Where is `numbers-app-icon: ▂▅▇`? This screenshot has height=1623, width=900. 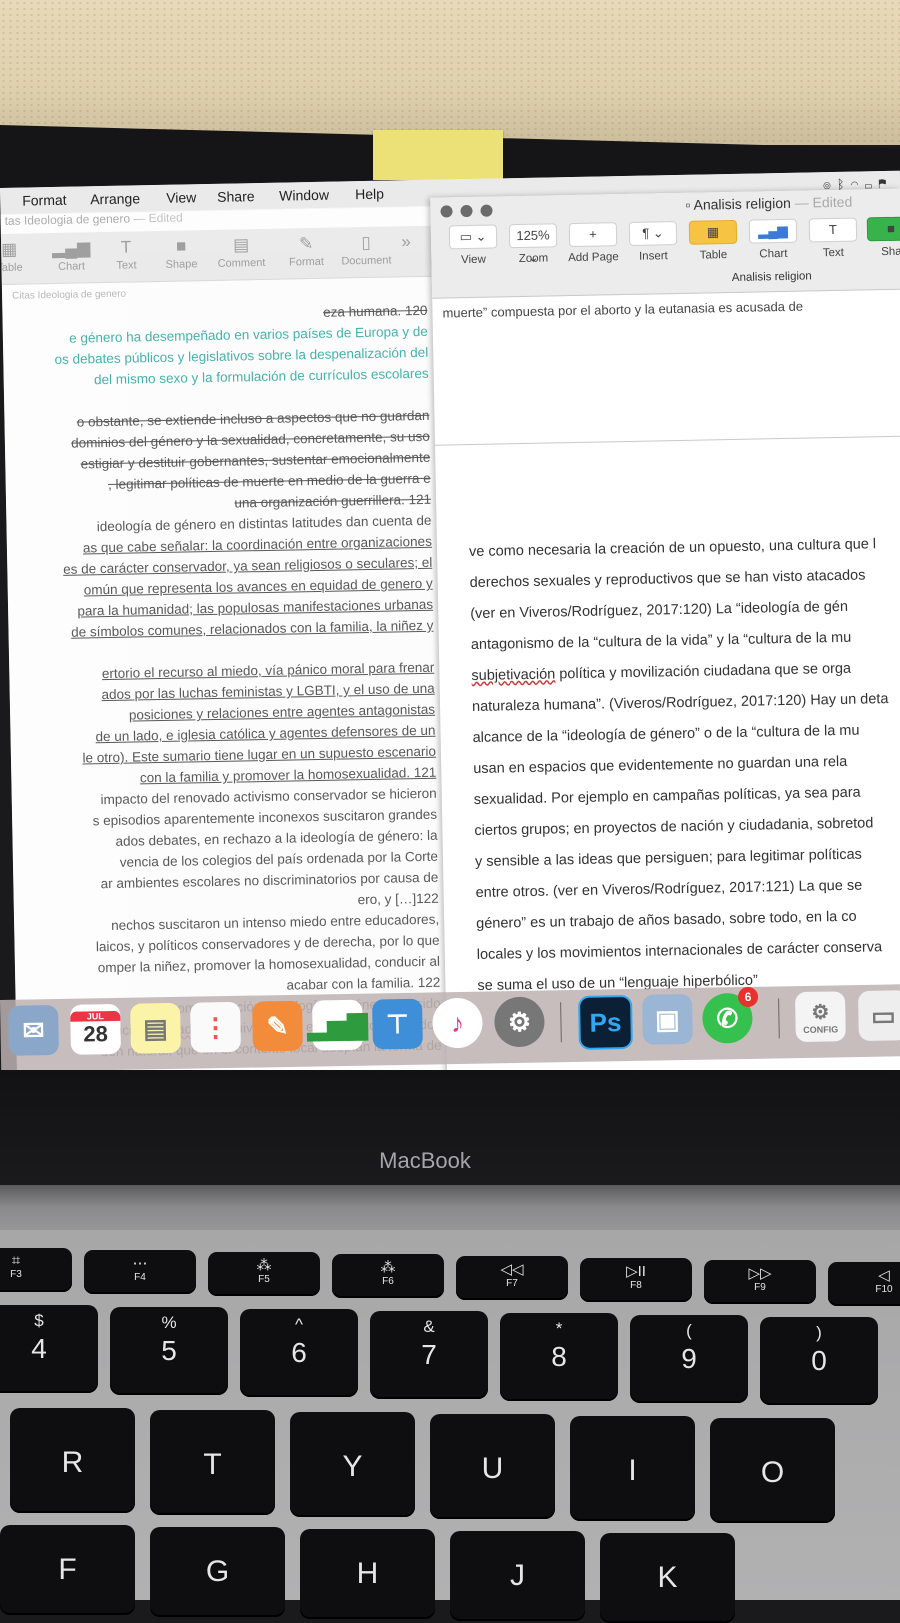
numbers-app-icon: ▂▅▇ is located at coordinates (337, 1025).